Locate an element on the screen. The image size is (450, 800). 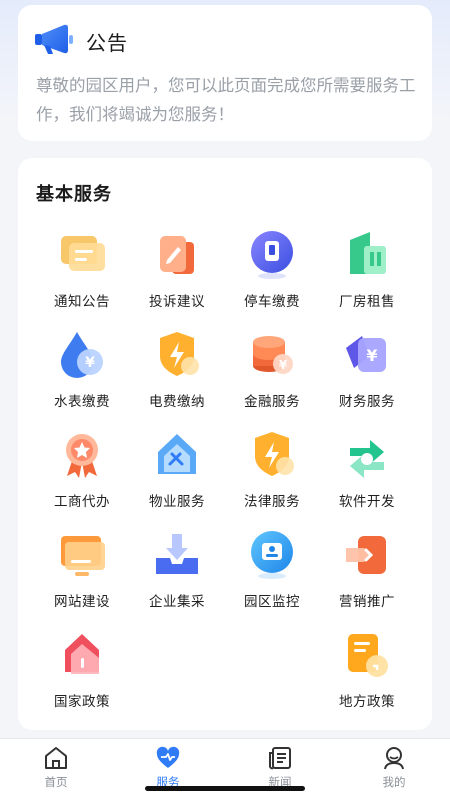
service-item-finance: ¥ 金融服务 is located at coordinates (272, 373).